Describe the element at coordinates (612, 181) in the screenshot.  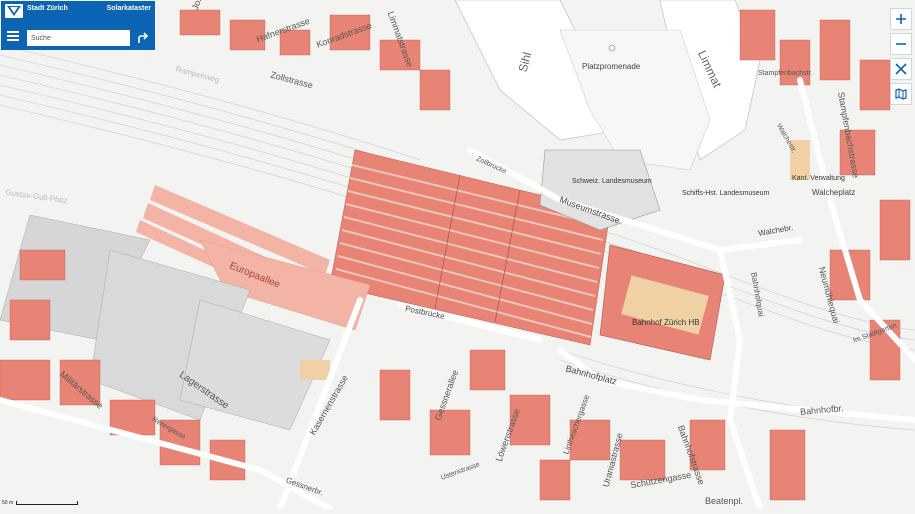
I see `street-label: Schweiz. Landesmuseum` at that location.